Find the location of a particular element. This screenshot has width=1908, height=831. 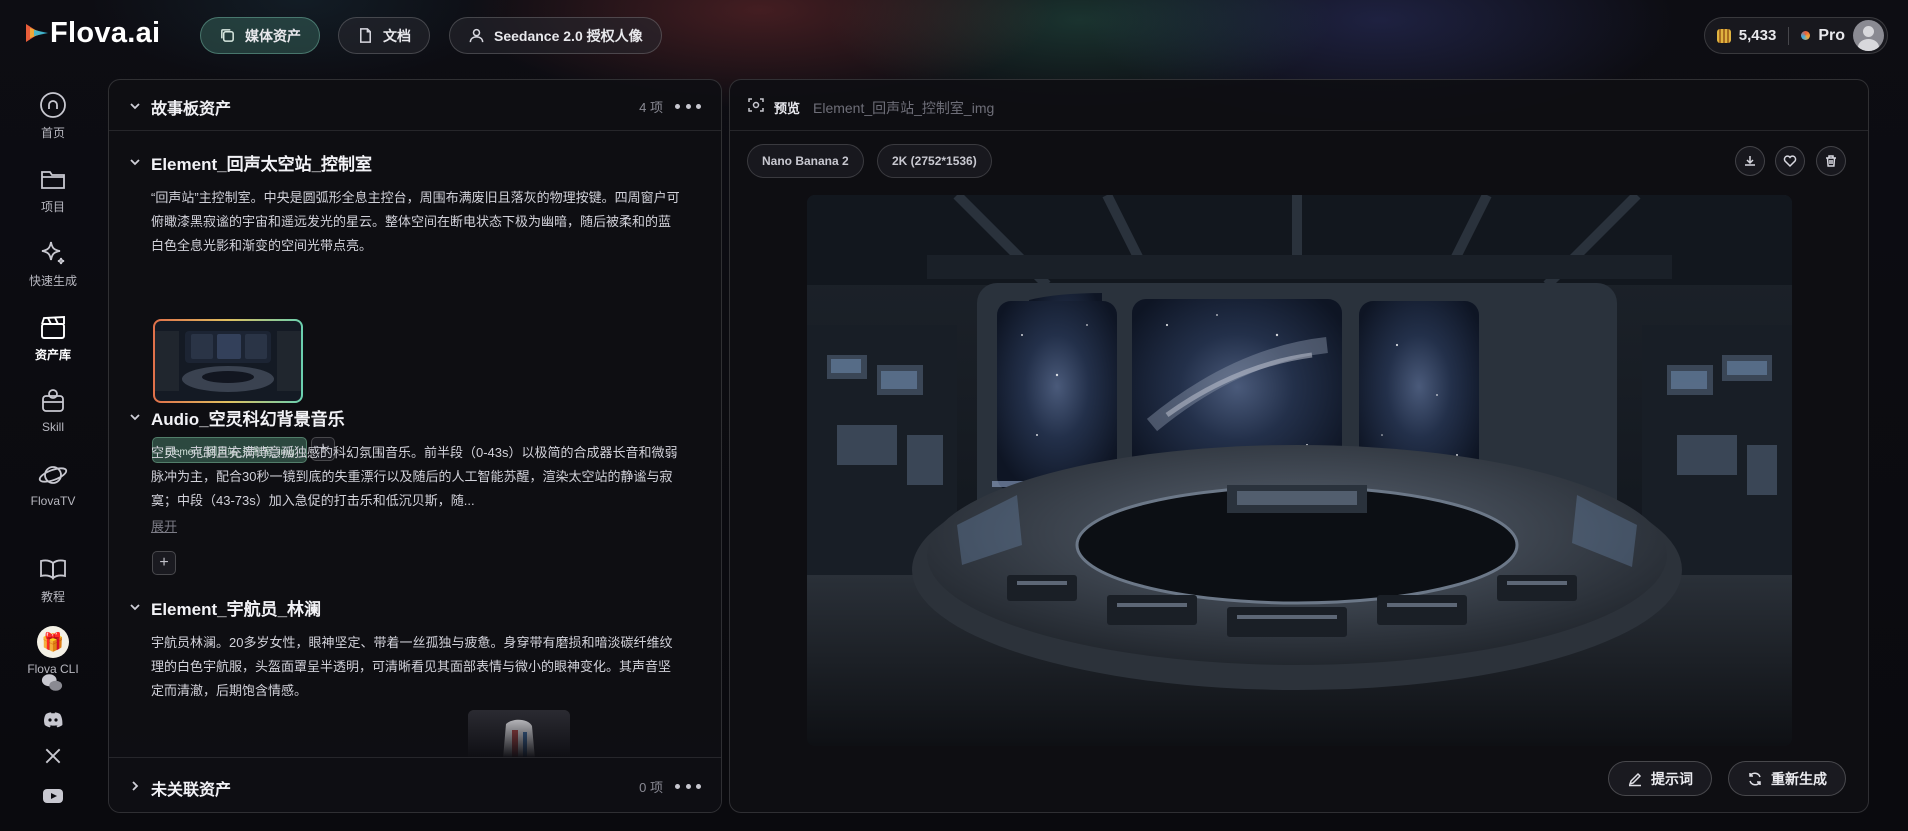

delete-button is located at coordinates (1831, 161).